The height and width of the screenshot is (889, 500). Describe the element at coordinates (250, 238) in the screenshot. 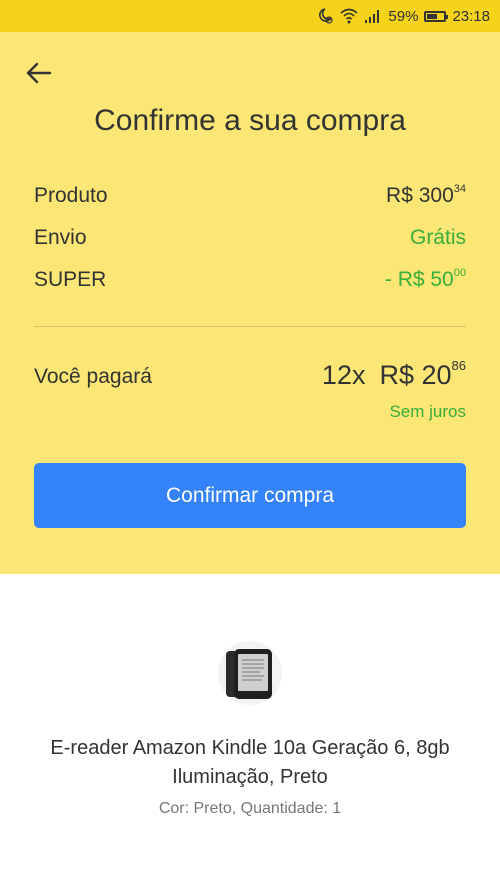

I see `summary-row-shipping: Envio Grátis` at that location.